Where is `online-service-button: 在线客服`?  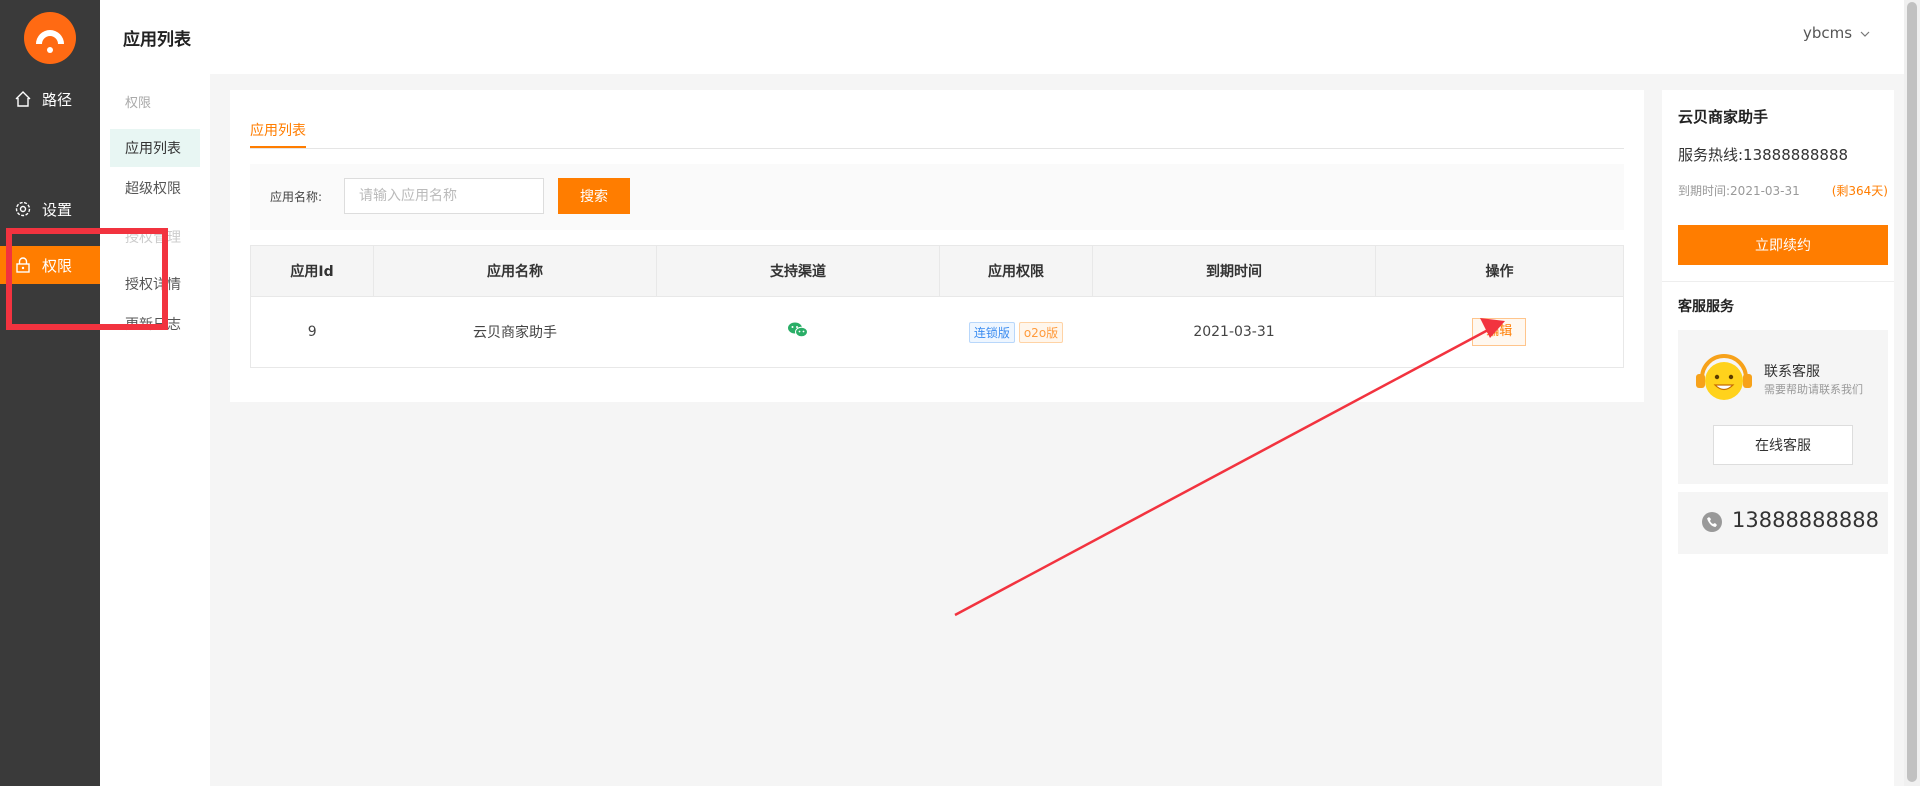 online-service-button: 在线客服 is located at coordinates (1783, 445).